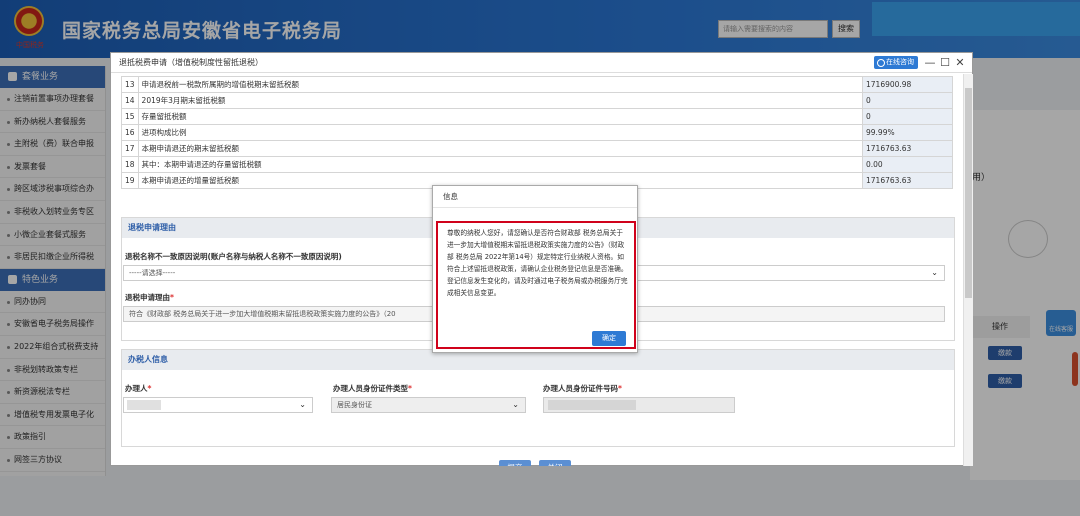 This screenshot has height=516, width=1080. Describe the element at coordinates (130, 84) in the screenshot. I see `row-number: 13` at that location.